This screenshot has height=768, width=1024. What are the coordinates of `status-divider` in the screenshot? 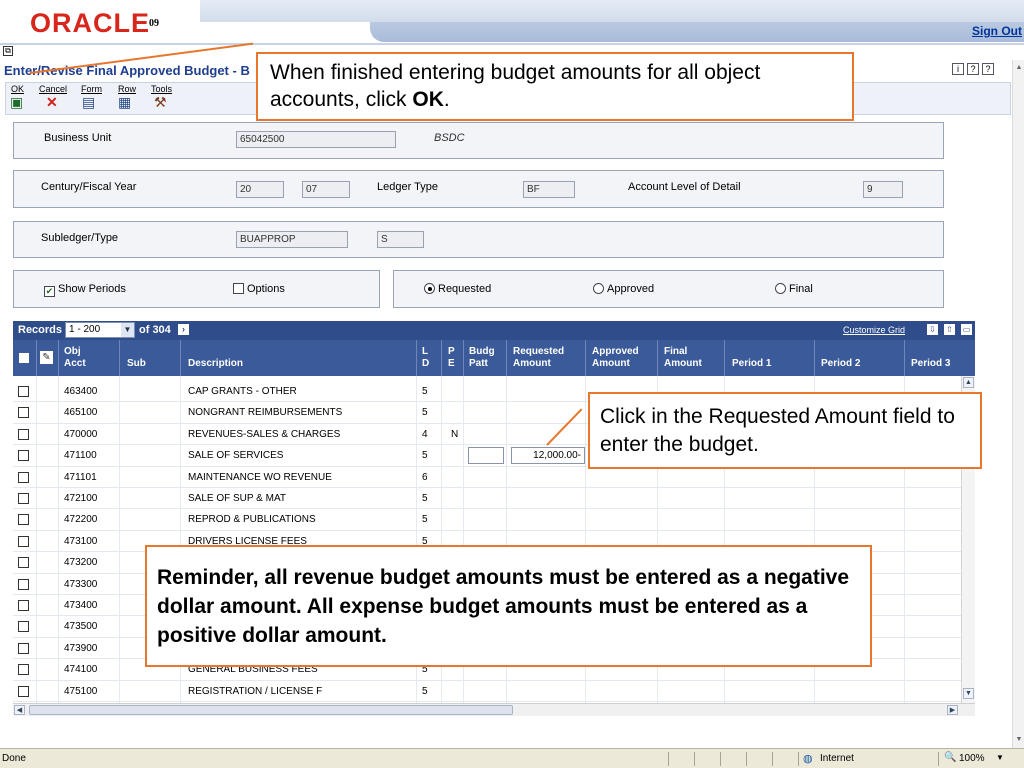 It's located at (720, 759).